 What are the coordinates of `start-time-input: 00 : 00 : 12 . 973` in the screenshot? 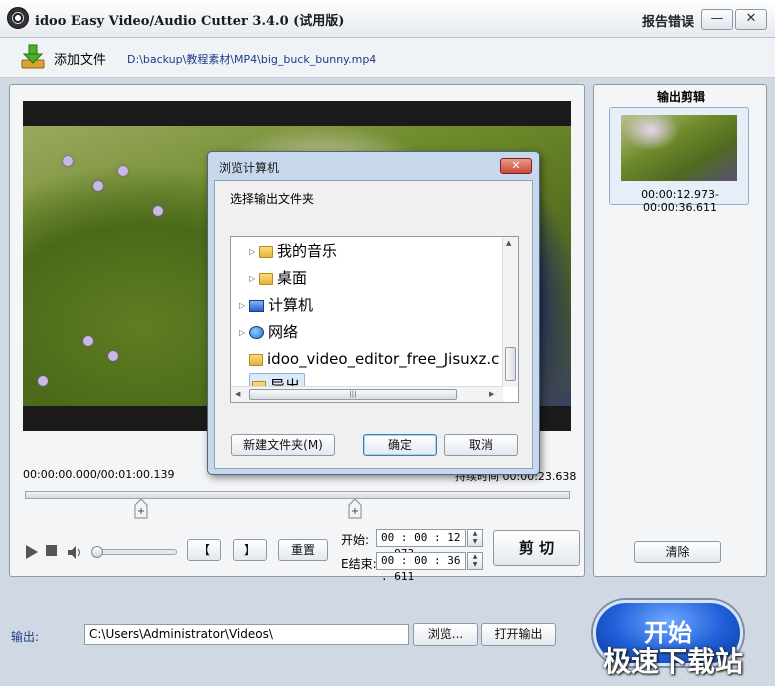 It's located at (421, 544).